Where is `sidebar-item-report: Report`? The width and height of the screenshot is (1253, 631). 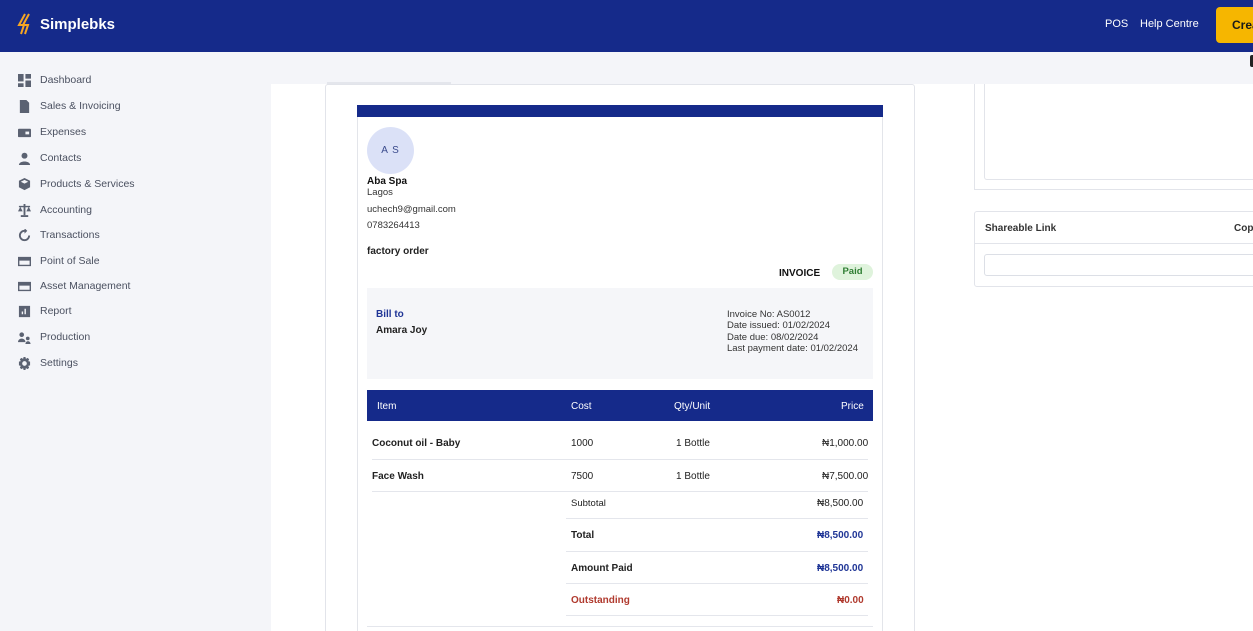 sidebar-item-report: Report is located at coordinates (45, 311).